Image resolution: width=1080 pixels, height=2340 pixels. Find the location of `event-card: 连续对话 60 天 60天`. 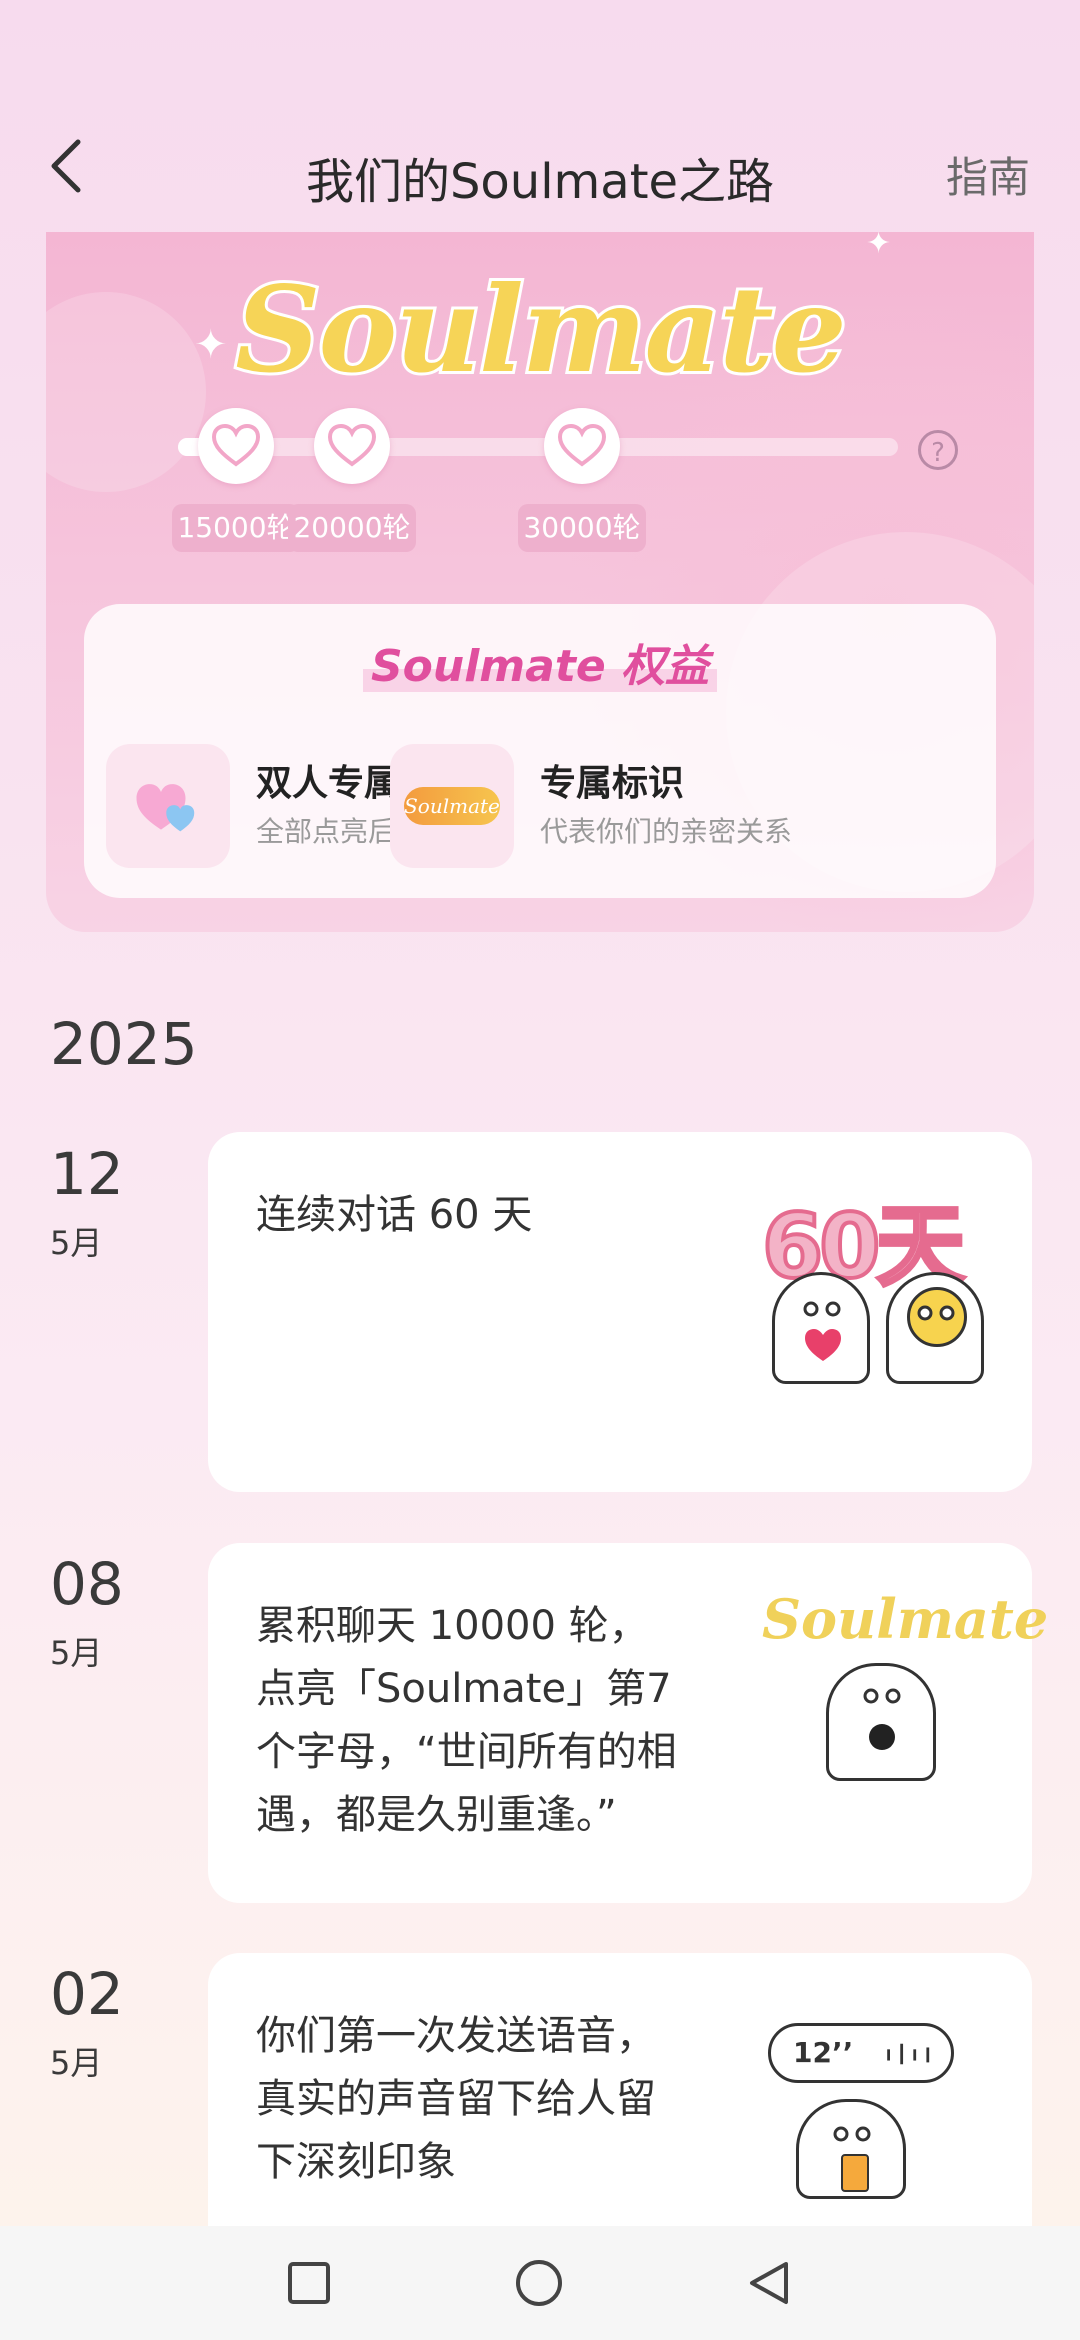

event-card: 连续对话 60 天 60天 is located at coordinates (620, 1312).